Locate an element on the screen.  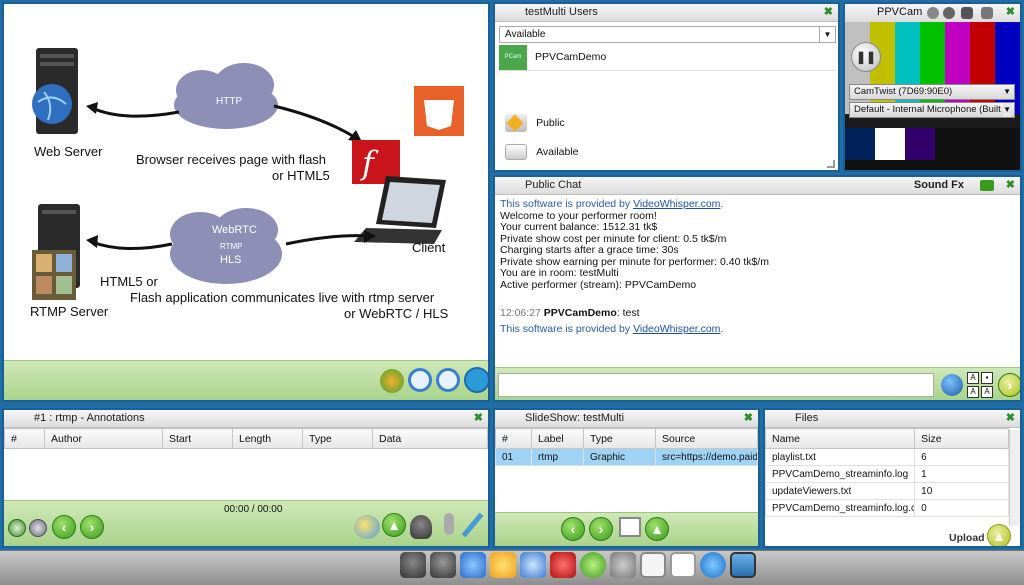
snapshot-icon is located at coordinates (987, 13).